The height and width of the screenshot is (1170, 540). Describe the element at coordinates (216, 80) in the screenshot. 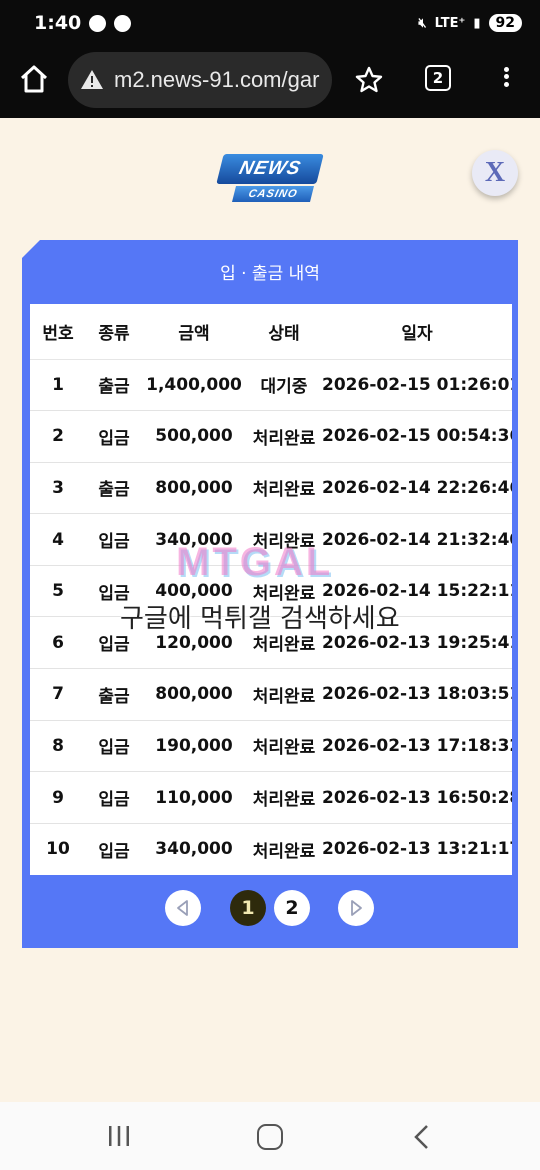

I see `url-text: m2.news-91.com/gar` at that location.